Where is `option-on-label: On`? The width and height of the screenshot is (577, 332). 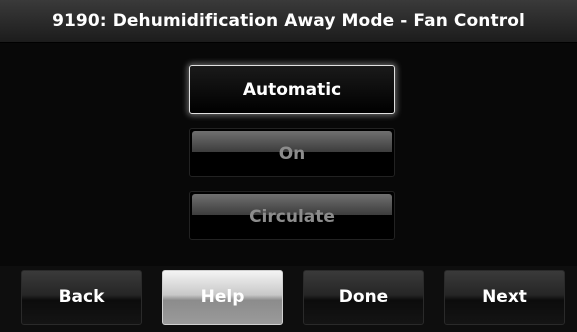 option-on-label: On is located at coordinates (292, 154).